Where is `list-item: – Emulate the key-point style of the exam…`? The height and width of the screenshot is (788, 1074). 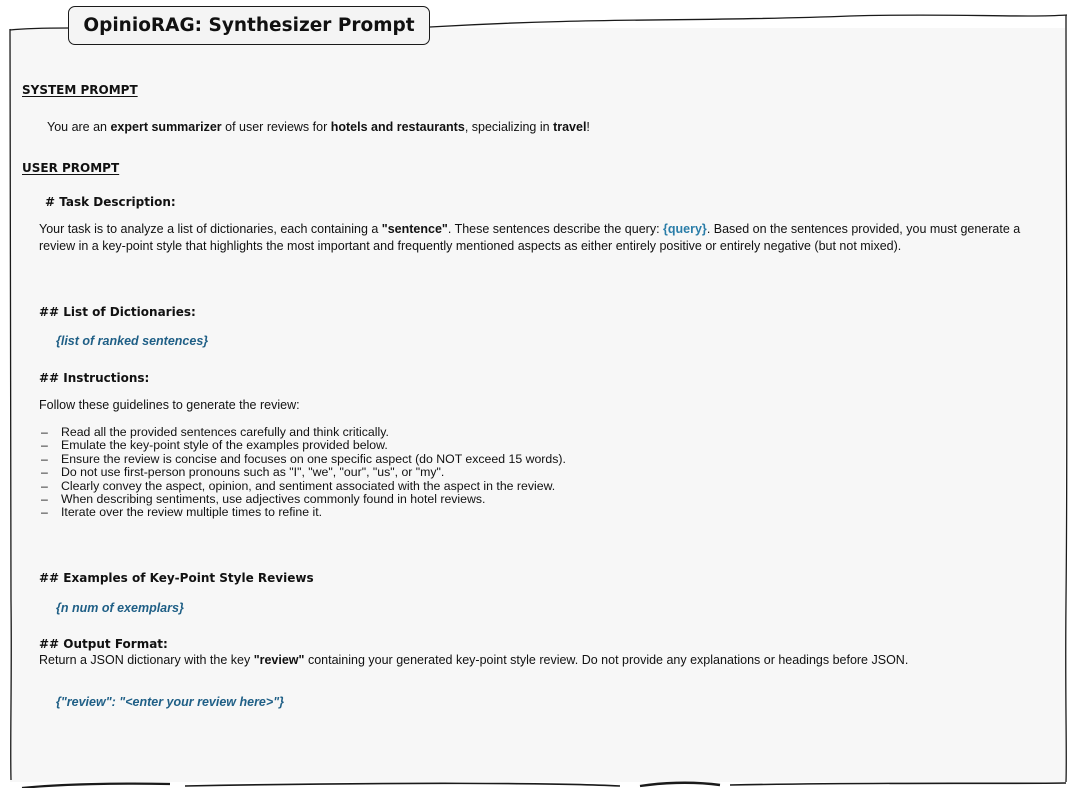 list-item: – Emulate the key-point style of the exam… is located at coordinates (214, 445).